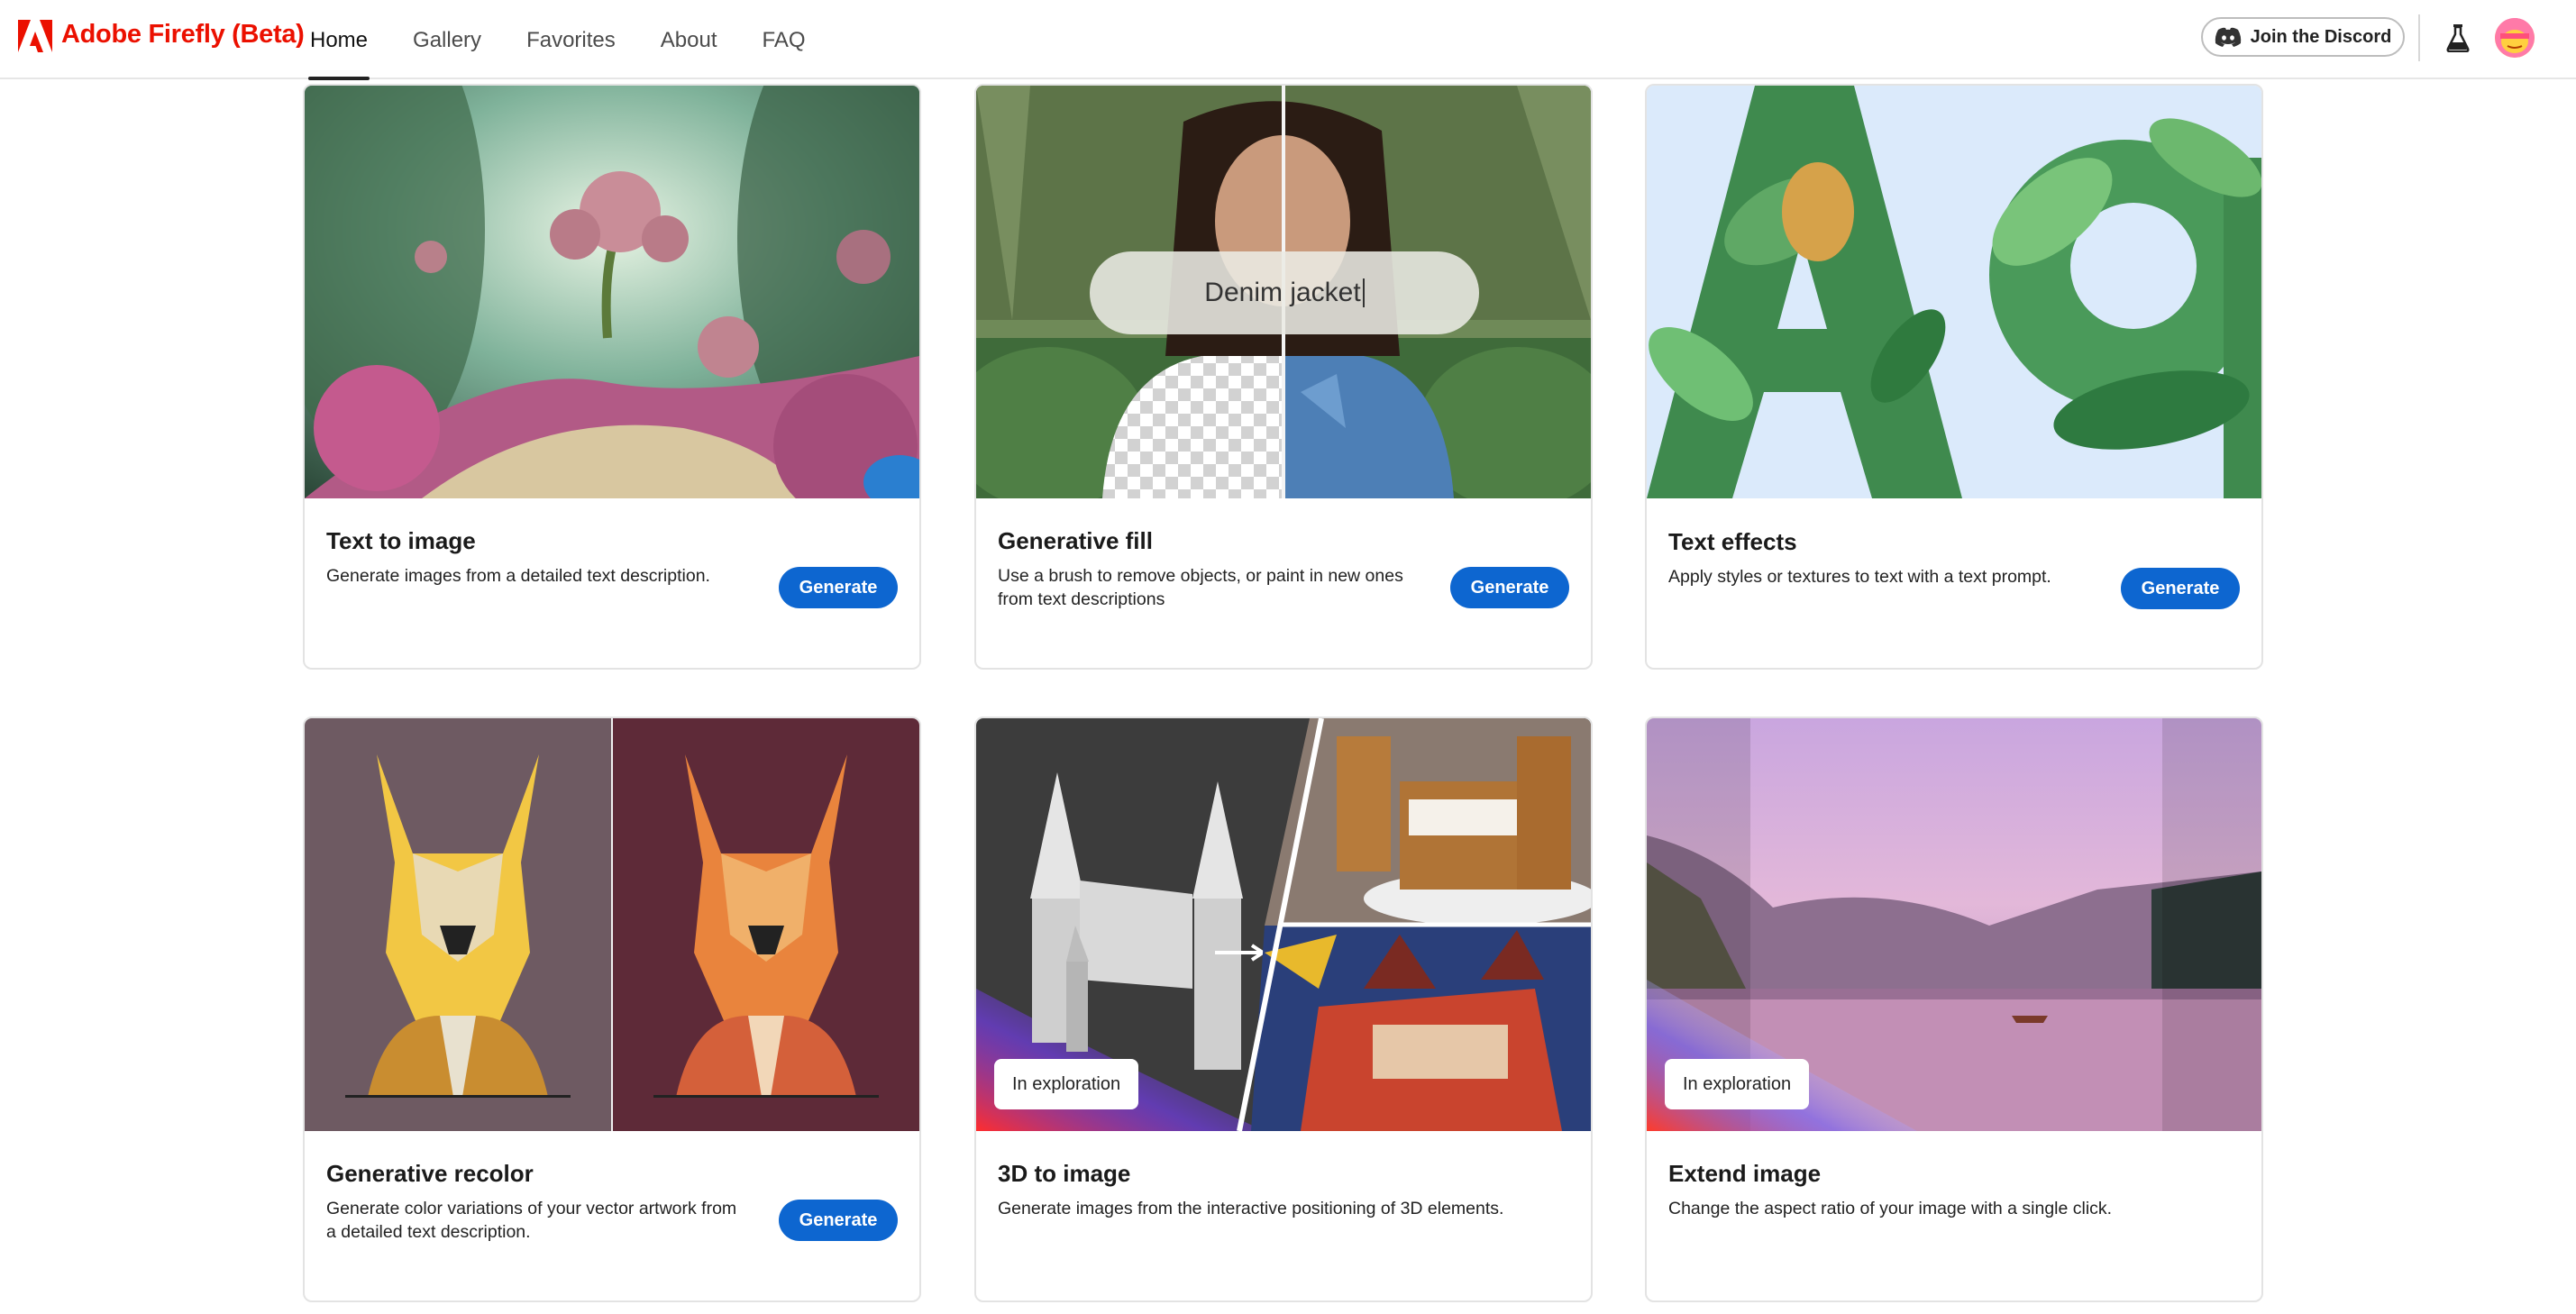 Image resolution: width=2576 pixels, height=1314 pixels. Describe the element at coordinates (1075, 540) in the screenshot. I see `card-title: Generative fill` at that location.